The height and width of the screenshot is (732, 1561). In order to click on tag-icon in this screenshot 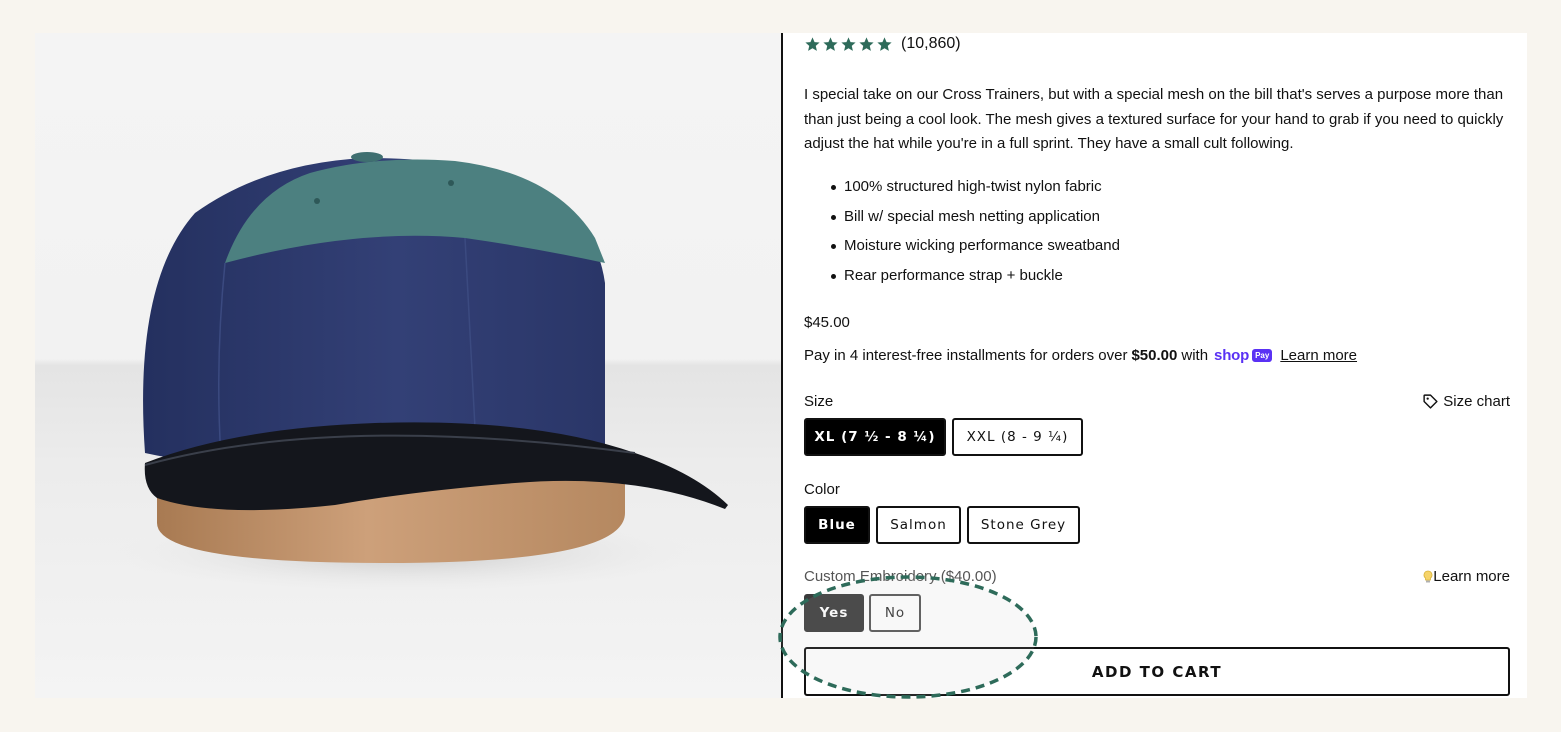, I will do `click(1430, 401)`.